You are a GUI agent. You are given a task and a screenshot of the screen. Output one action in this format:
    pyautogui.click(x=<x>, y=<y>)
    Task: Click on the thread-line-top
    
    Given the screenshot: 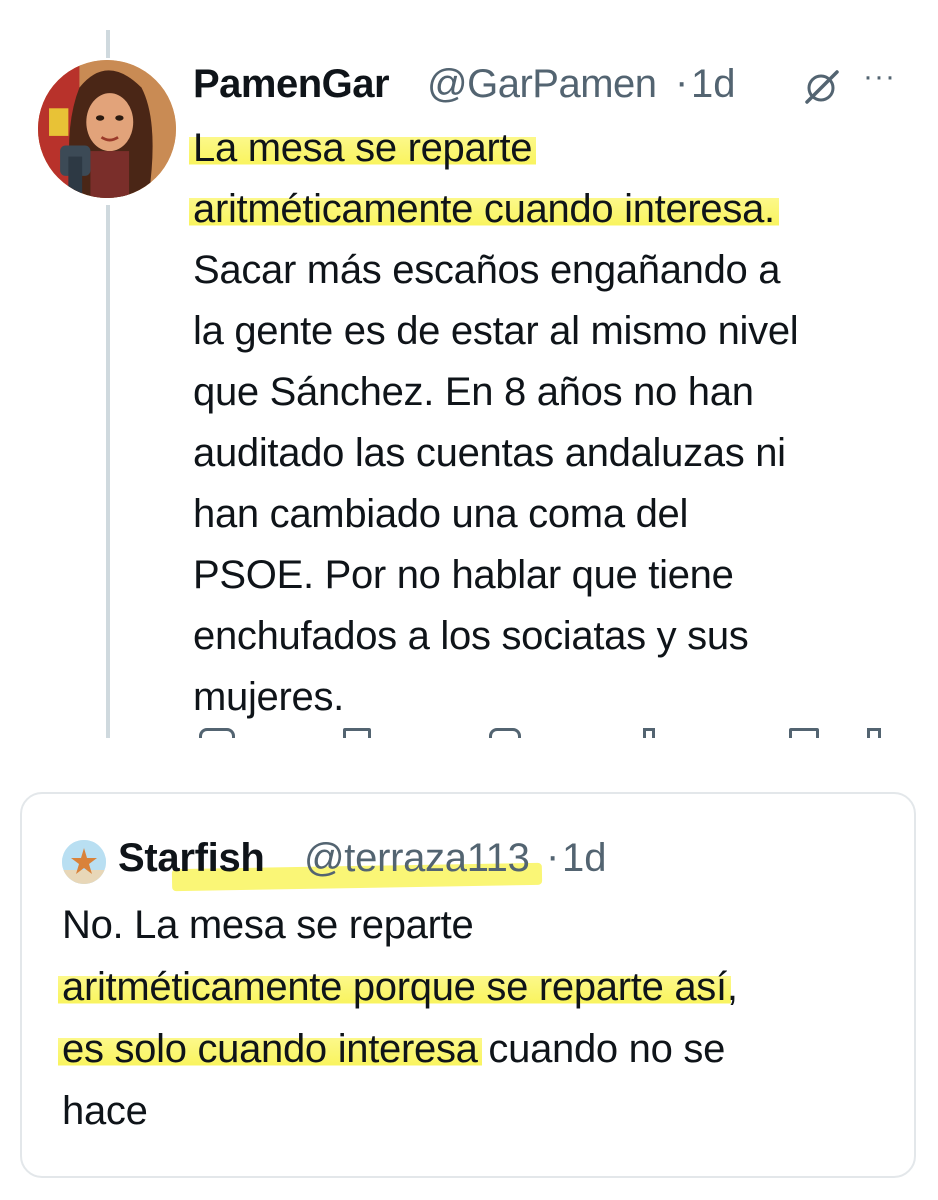 What is the action you would take?
    pyautogui.click(x=108, y=44)
    